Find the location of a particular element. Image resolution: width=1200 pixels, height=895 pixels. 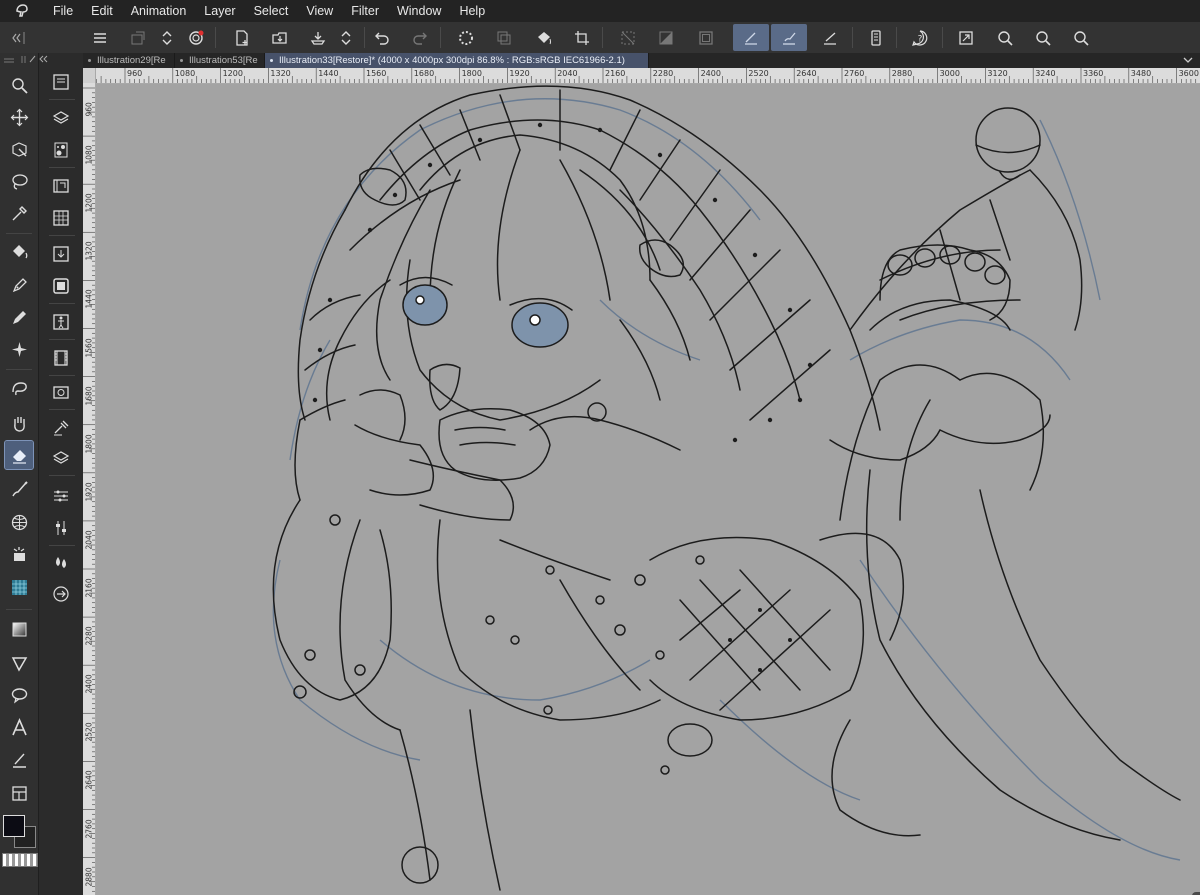

crop-icon is located at coordinates (582, 37).